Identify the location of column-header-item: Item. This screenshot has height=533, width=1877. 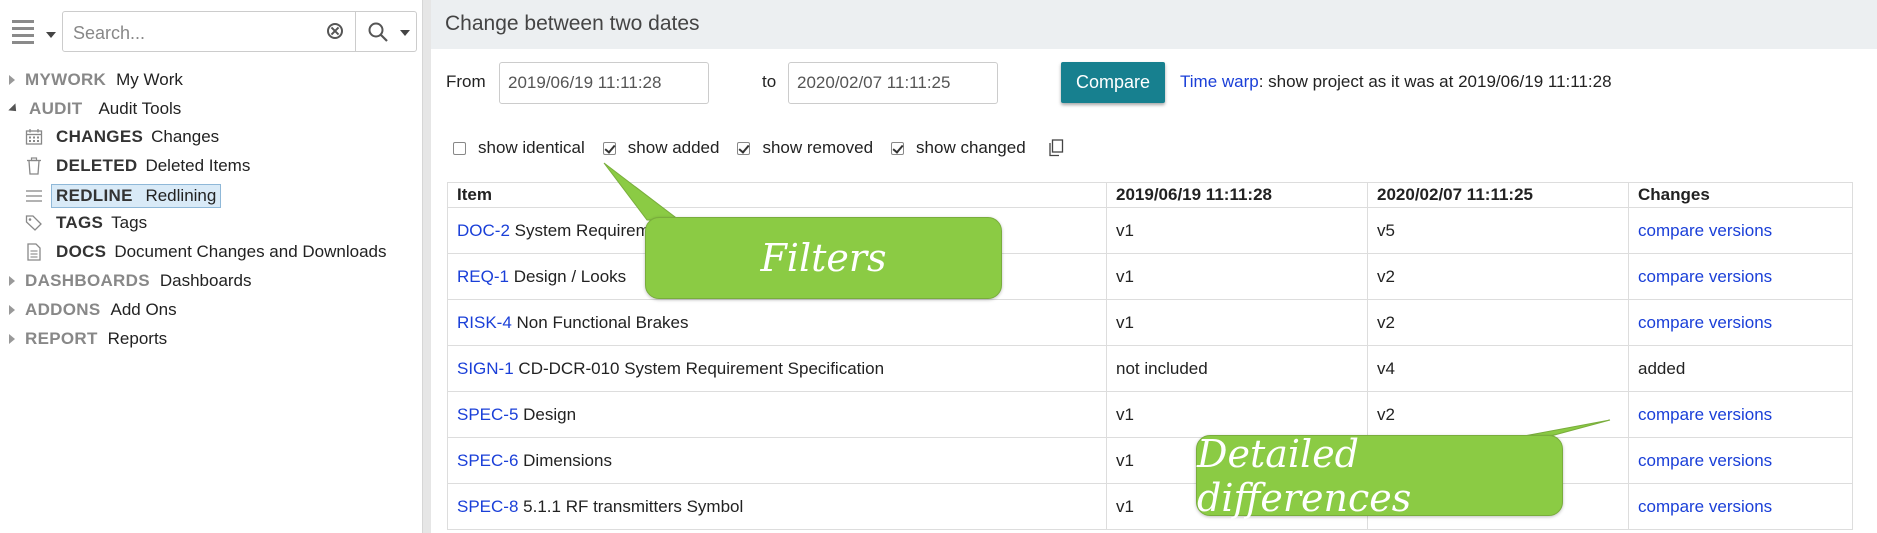
(777, 195).